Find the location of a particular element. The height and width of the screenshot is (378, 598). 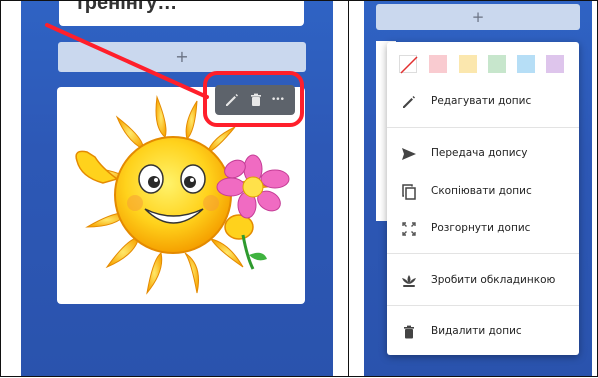

color-swatch-red is located at coordinates (438, 64).